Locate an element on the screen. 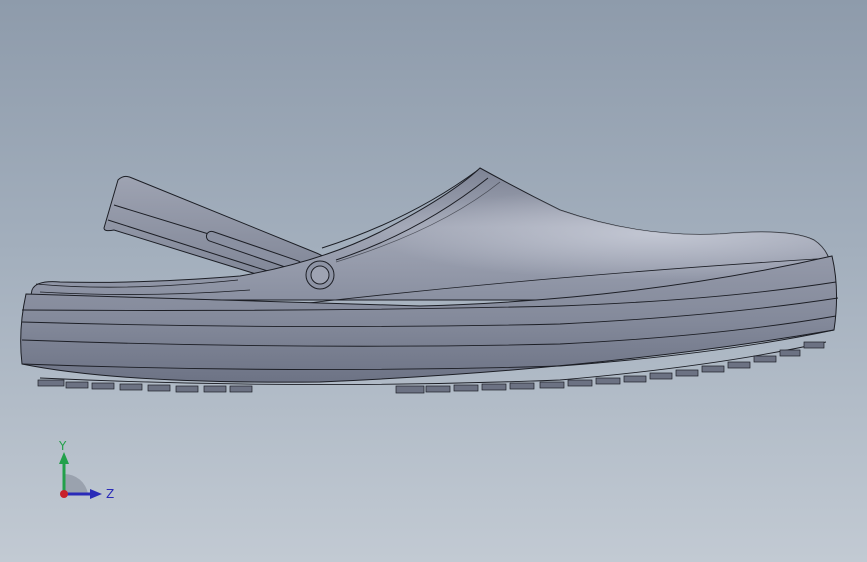  strap-rivet is located at coordinates (320, 275).